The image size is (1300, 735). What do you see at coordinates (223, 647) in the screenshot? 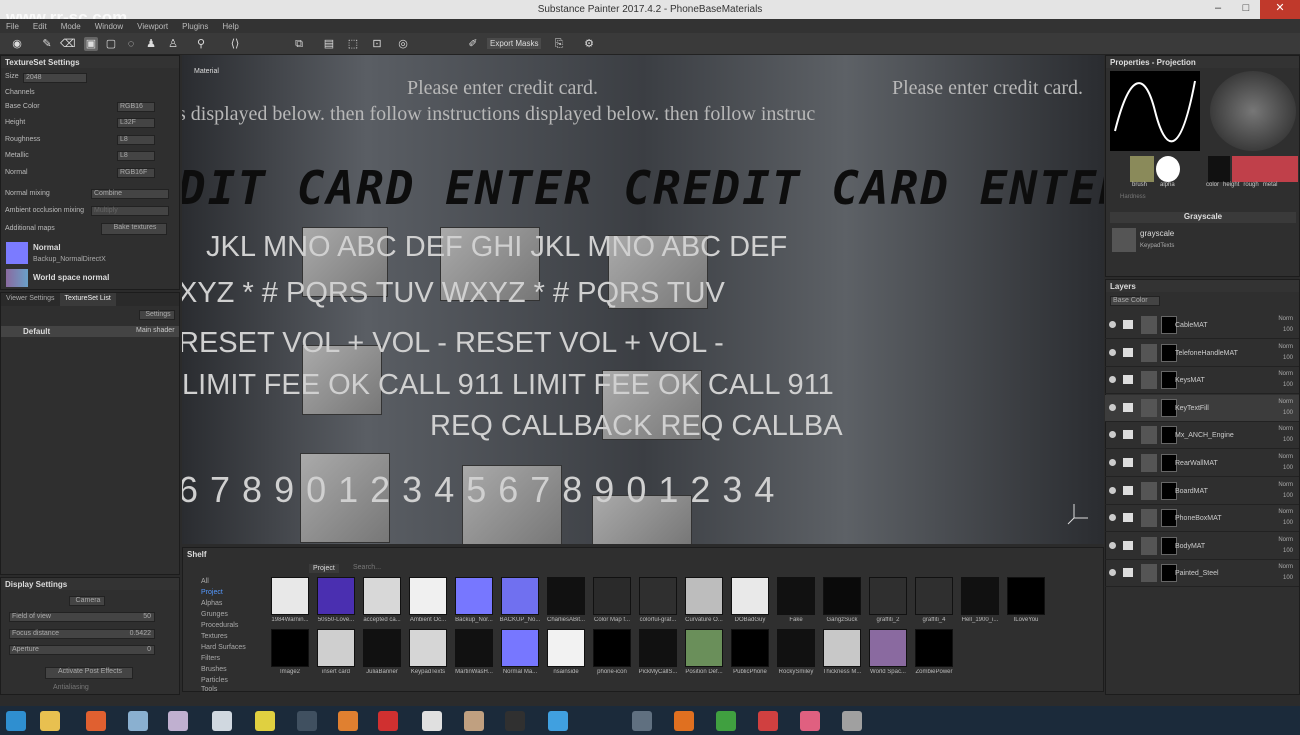
I see `shelf-category: Hard Surfaces` at bounding box center [223, 647].